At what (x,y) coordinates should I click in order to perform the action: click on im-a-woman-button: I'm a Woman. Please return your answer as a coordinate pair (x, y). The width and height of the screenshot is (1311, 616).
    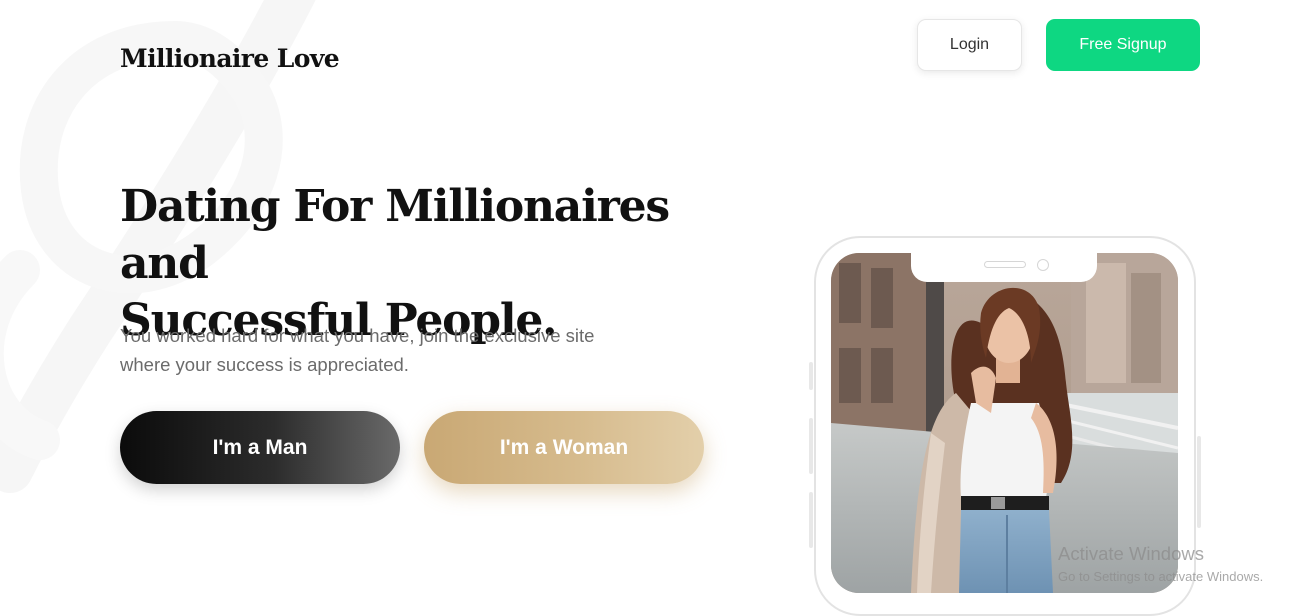
    Looking at the image, I should click on (564, 447).